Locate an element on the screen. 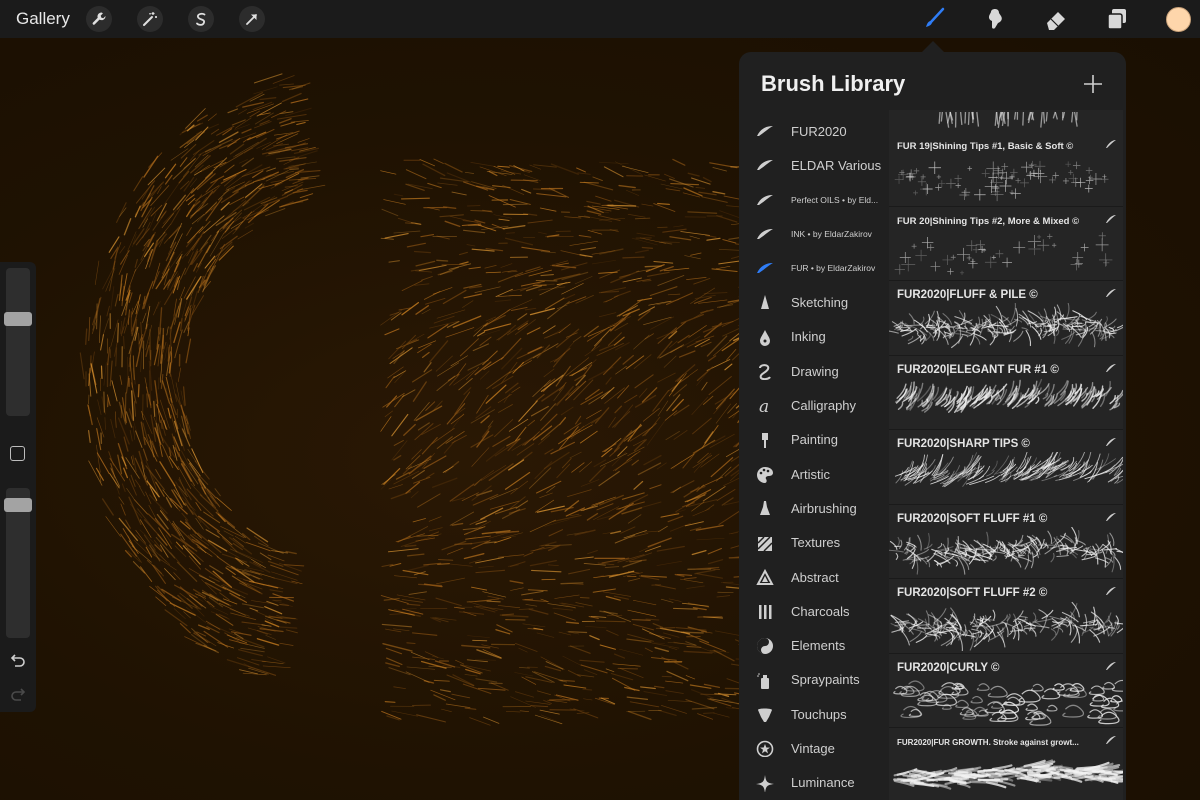 This screenshot has width=1200, height=800. brush-set-item: ELDAR Various is located at coordinates (814, 165).